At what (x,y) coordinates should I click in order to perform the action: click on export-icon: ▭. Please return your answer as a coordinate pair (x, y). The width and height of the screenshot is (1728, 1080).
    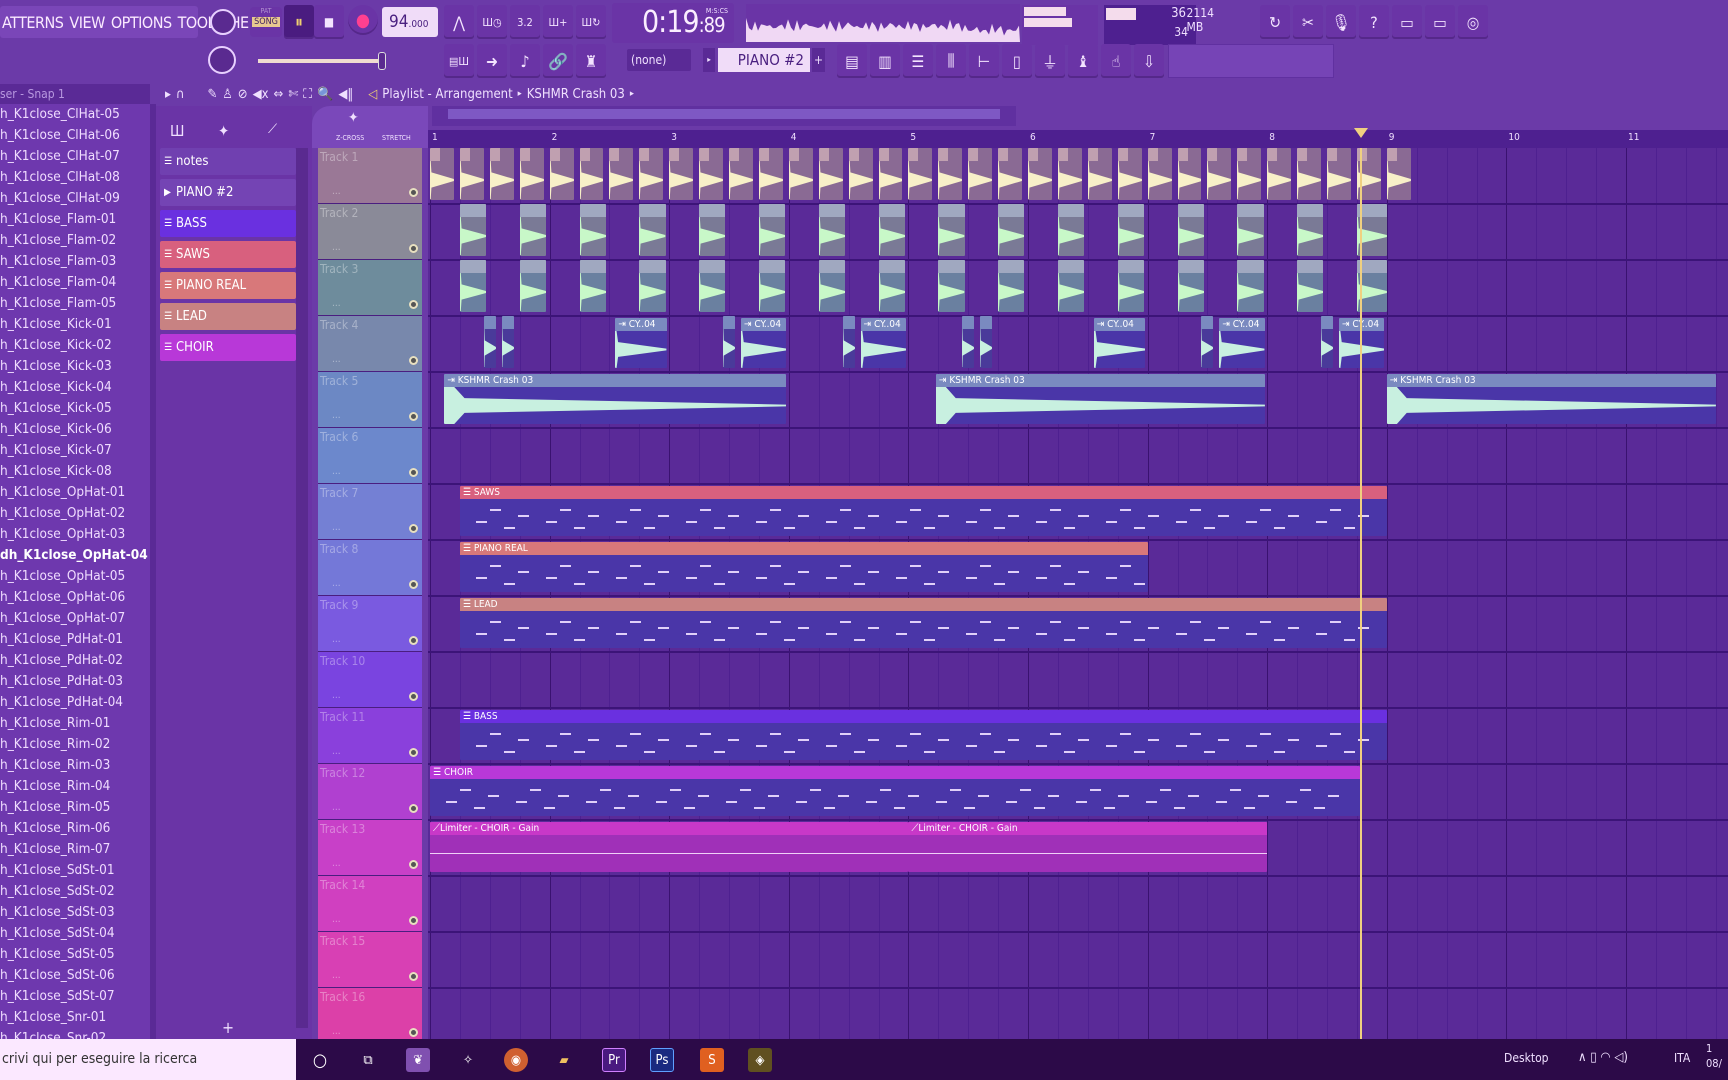
    Looking at the image, I should click on (1440, 22).